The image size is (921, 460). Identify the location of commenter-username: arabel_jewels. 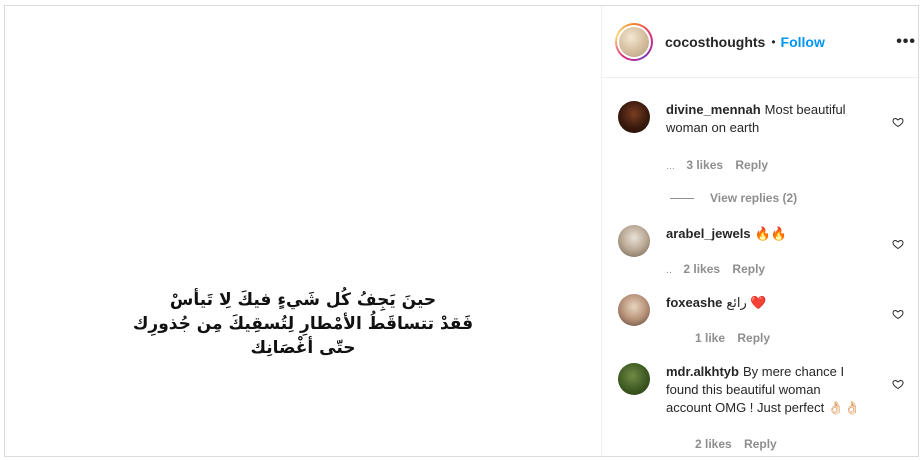
(708, 233).